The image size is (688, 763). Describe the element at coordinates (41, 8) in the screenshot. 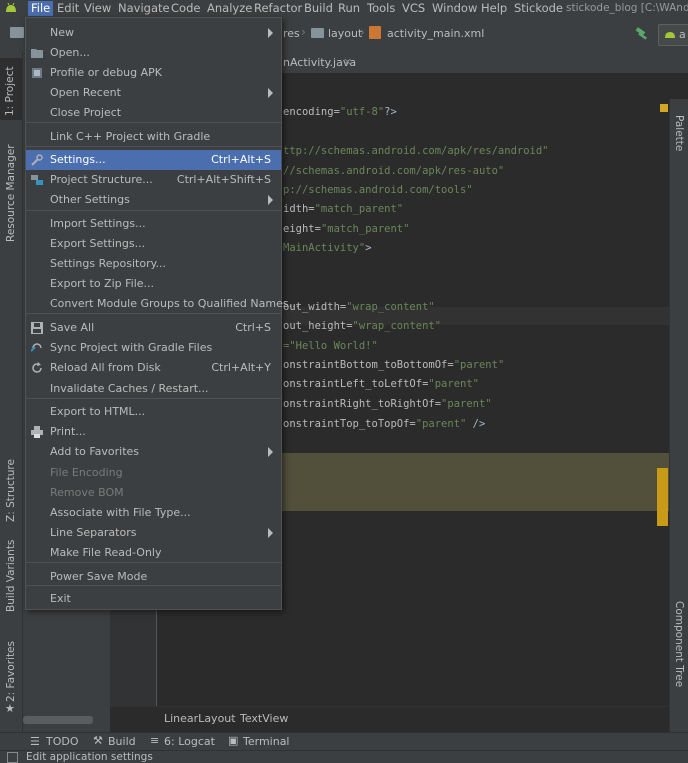

I see `menu-file: File` at that location.